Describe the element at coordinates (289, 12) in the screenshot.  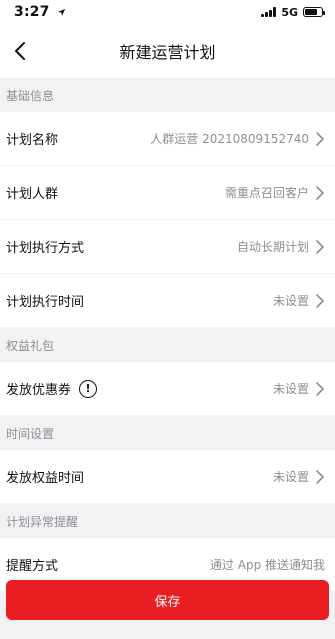
I see `network-type: 5G` at that location.